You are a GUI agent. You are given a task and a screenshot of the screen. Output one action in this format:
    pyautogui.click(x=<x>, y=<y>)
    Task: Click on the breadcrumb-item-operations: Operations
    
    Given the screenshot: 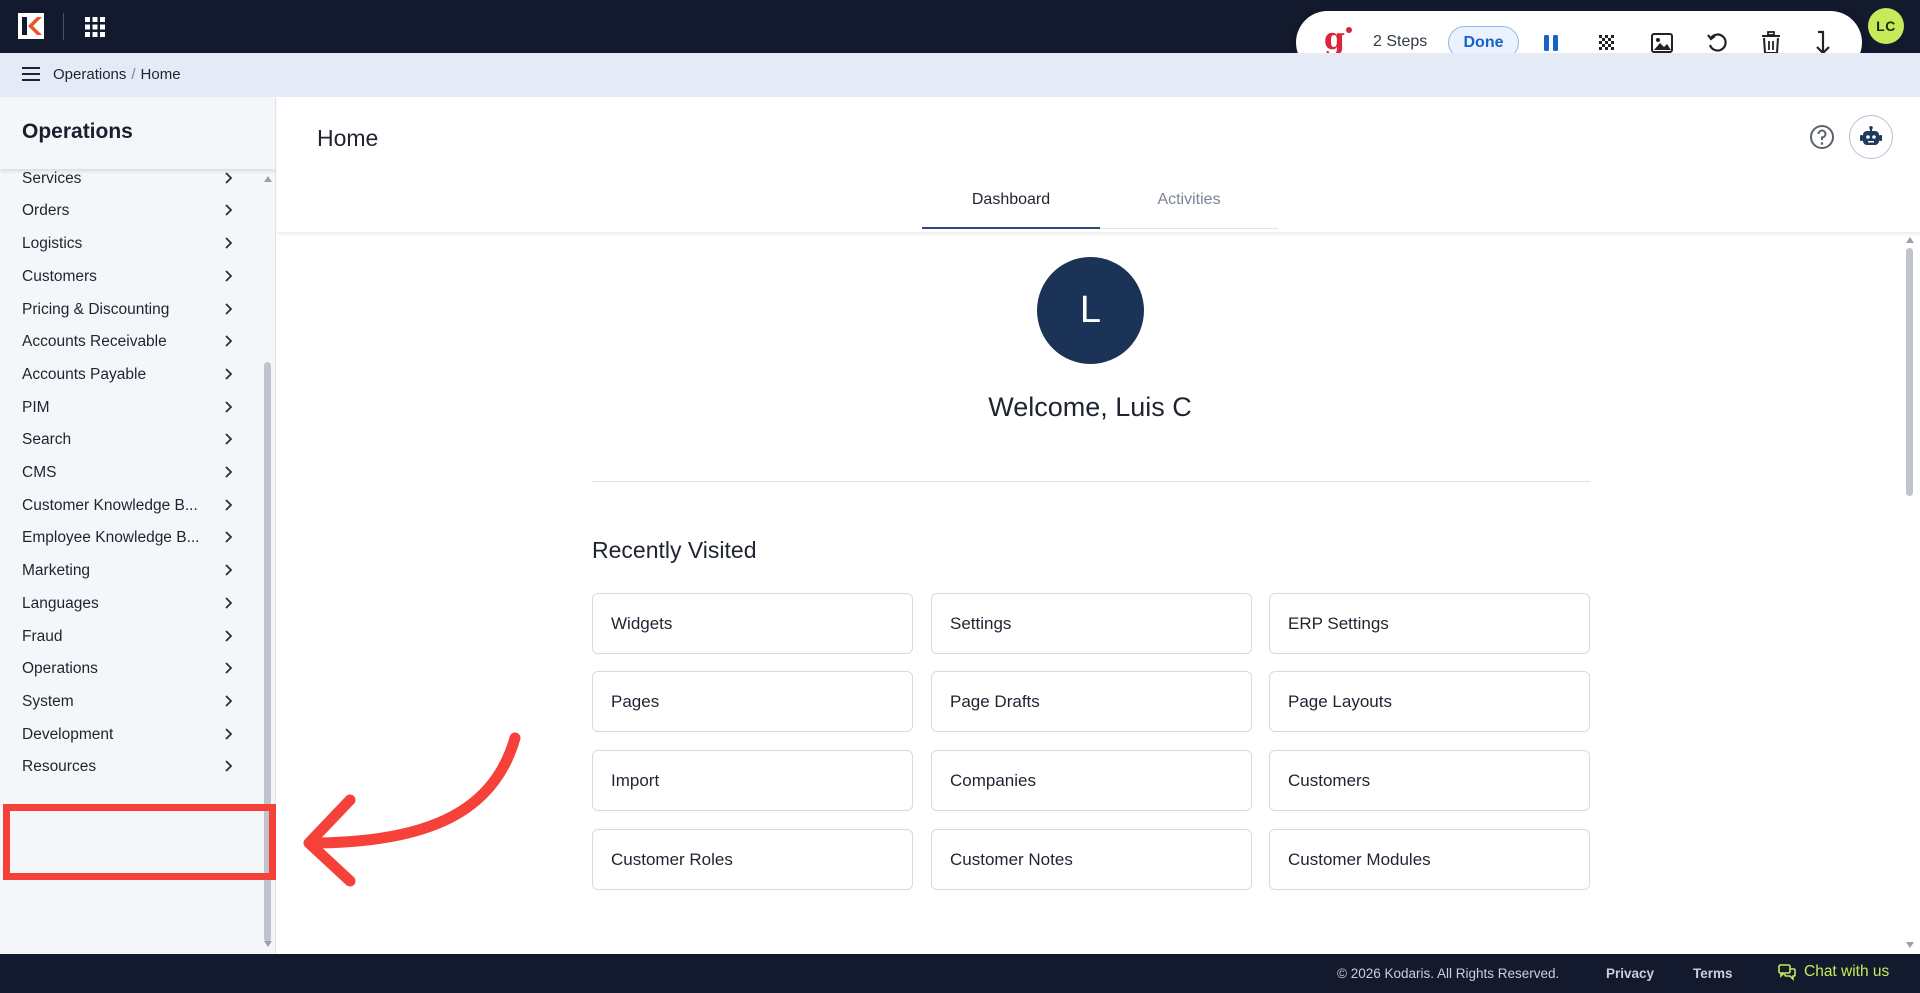 What is the action you would take?
    pyautogui.click(x=89, y=74)
    